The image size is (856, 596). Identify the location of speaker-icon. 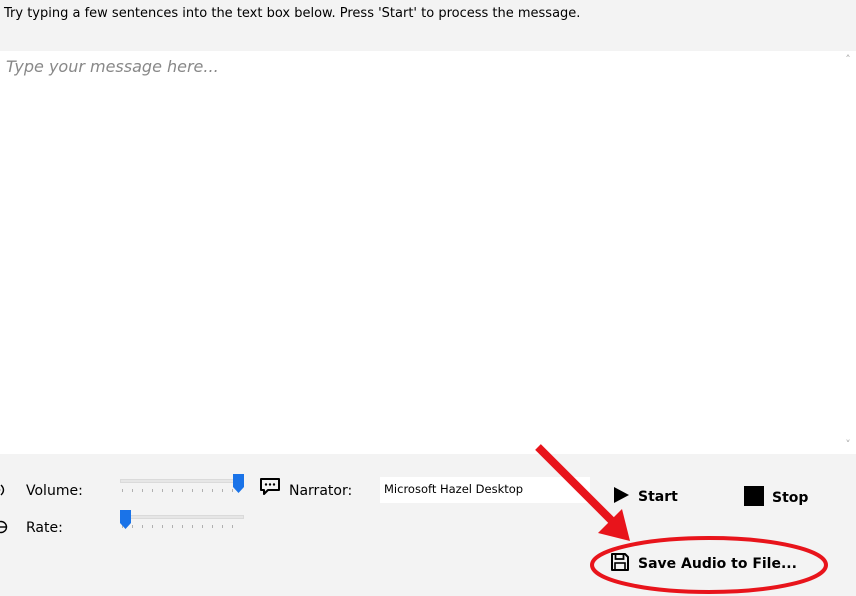
(5, 492).